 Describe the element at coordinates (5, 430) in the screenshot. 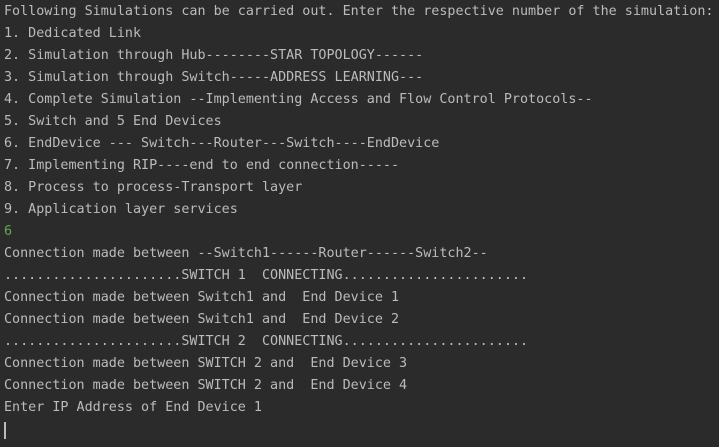

I see `text-cursor` at that location.